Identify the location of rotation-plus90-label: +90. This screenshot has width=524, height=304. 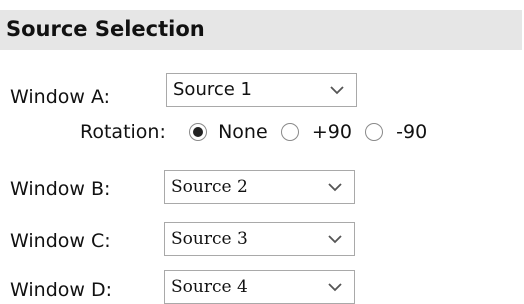
(331, 132).